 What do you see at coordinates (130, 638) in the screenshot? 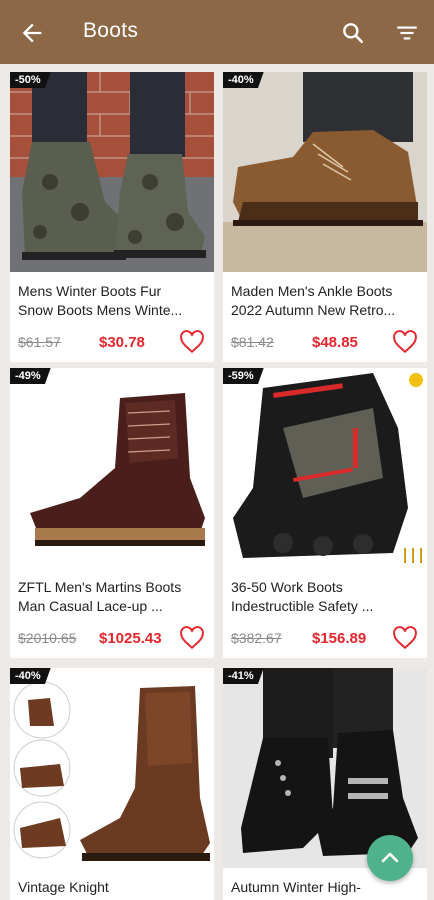
I see `sale-price: $1025.43` at bounding box center [130, 638].